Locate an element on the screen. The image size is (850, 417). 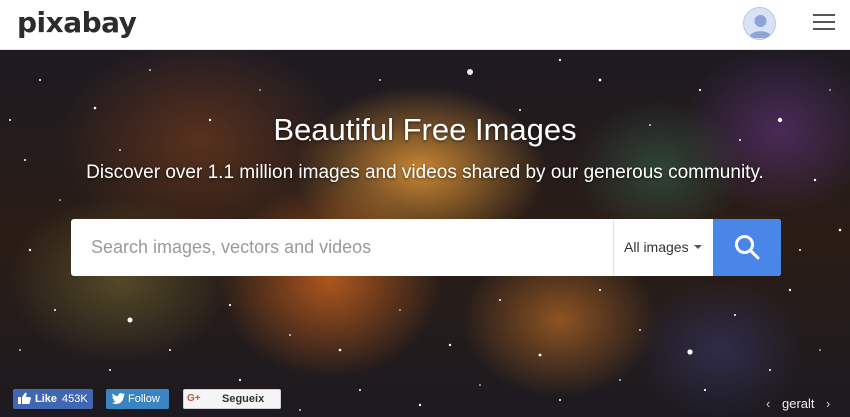
twitter-follow-button: Follow is located at coordinates (137, 399).